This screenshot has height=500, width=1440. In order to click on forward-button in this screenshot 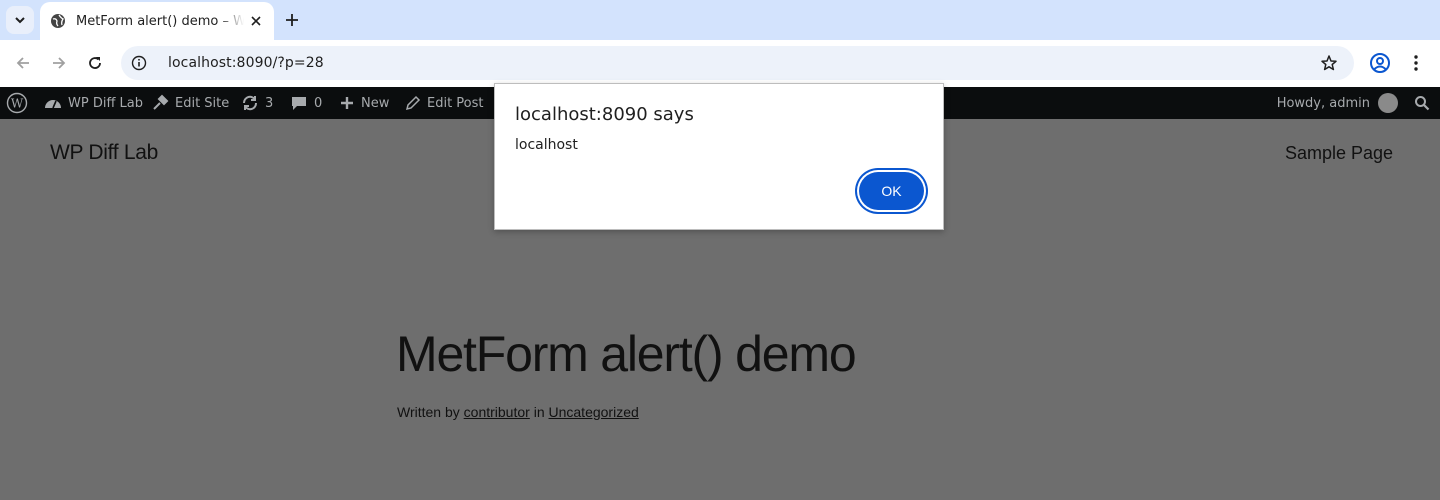, I will do `click(59, 63)`.